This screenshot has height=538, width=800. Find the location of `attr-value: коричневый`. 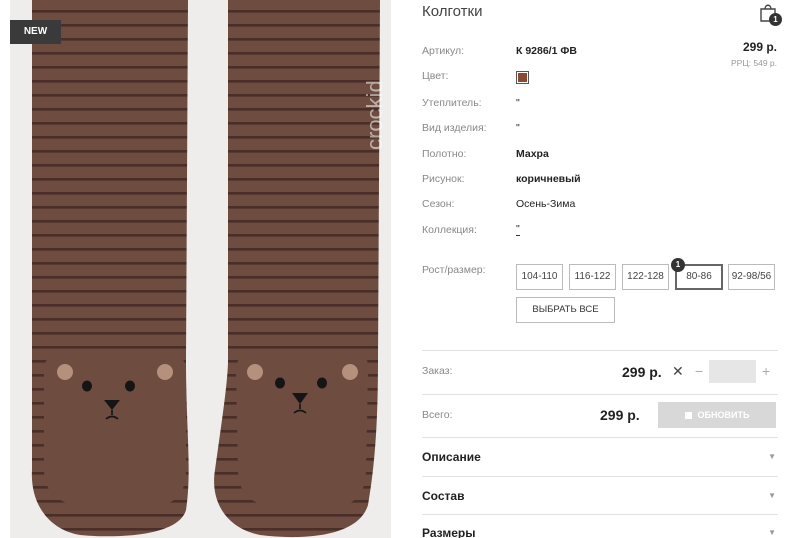

attr-value: коричневый is located at coordinates (548, 179).